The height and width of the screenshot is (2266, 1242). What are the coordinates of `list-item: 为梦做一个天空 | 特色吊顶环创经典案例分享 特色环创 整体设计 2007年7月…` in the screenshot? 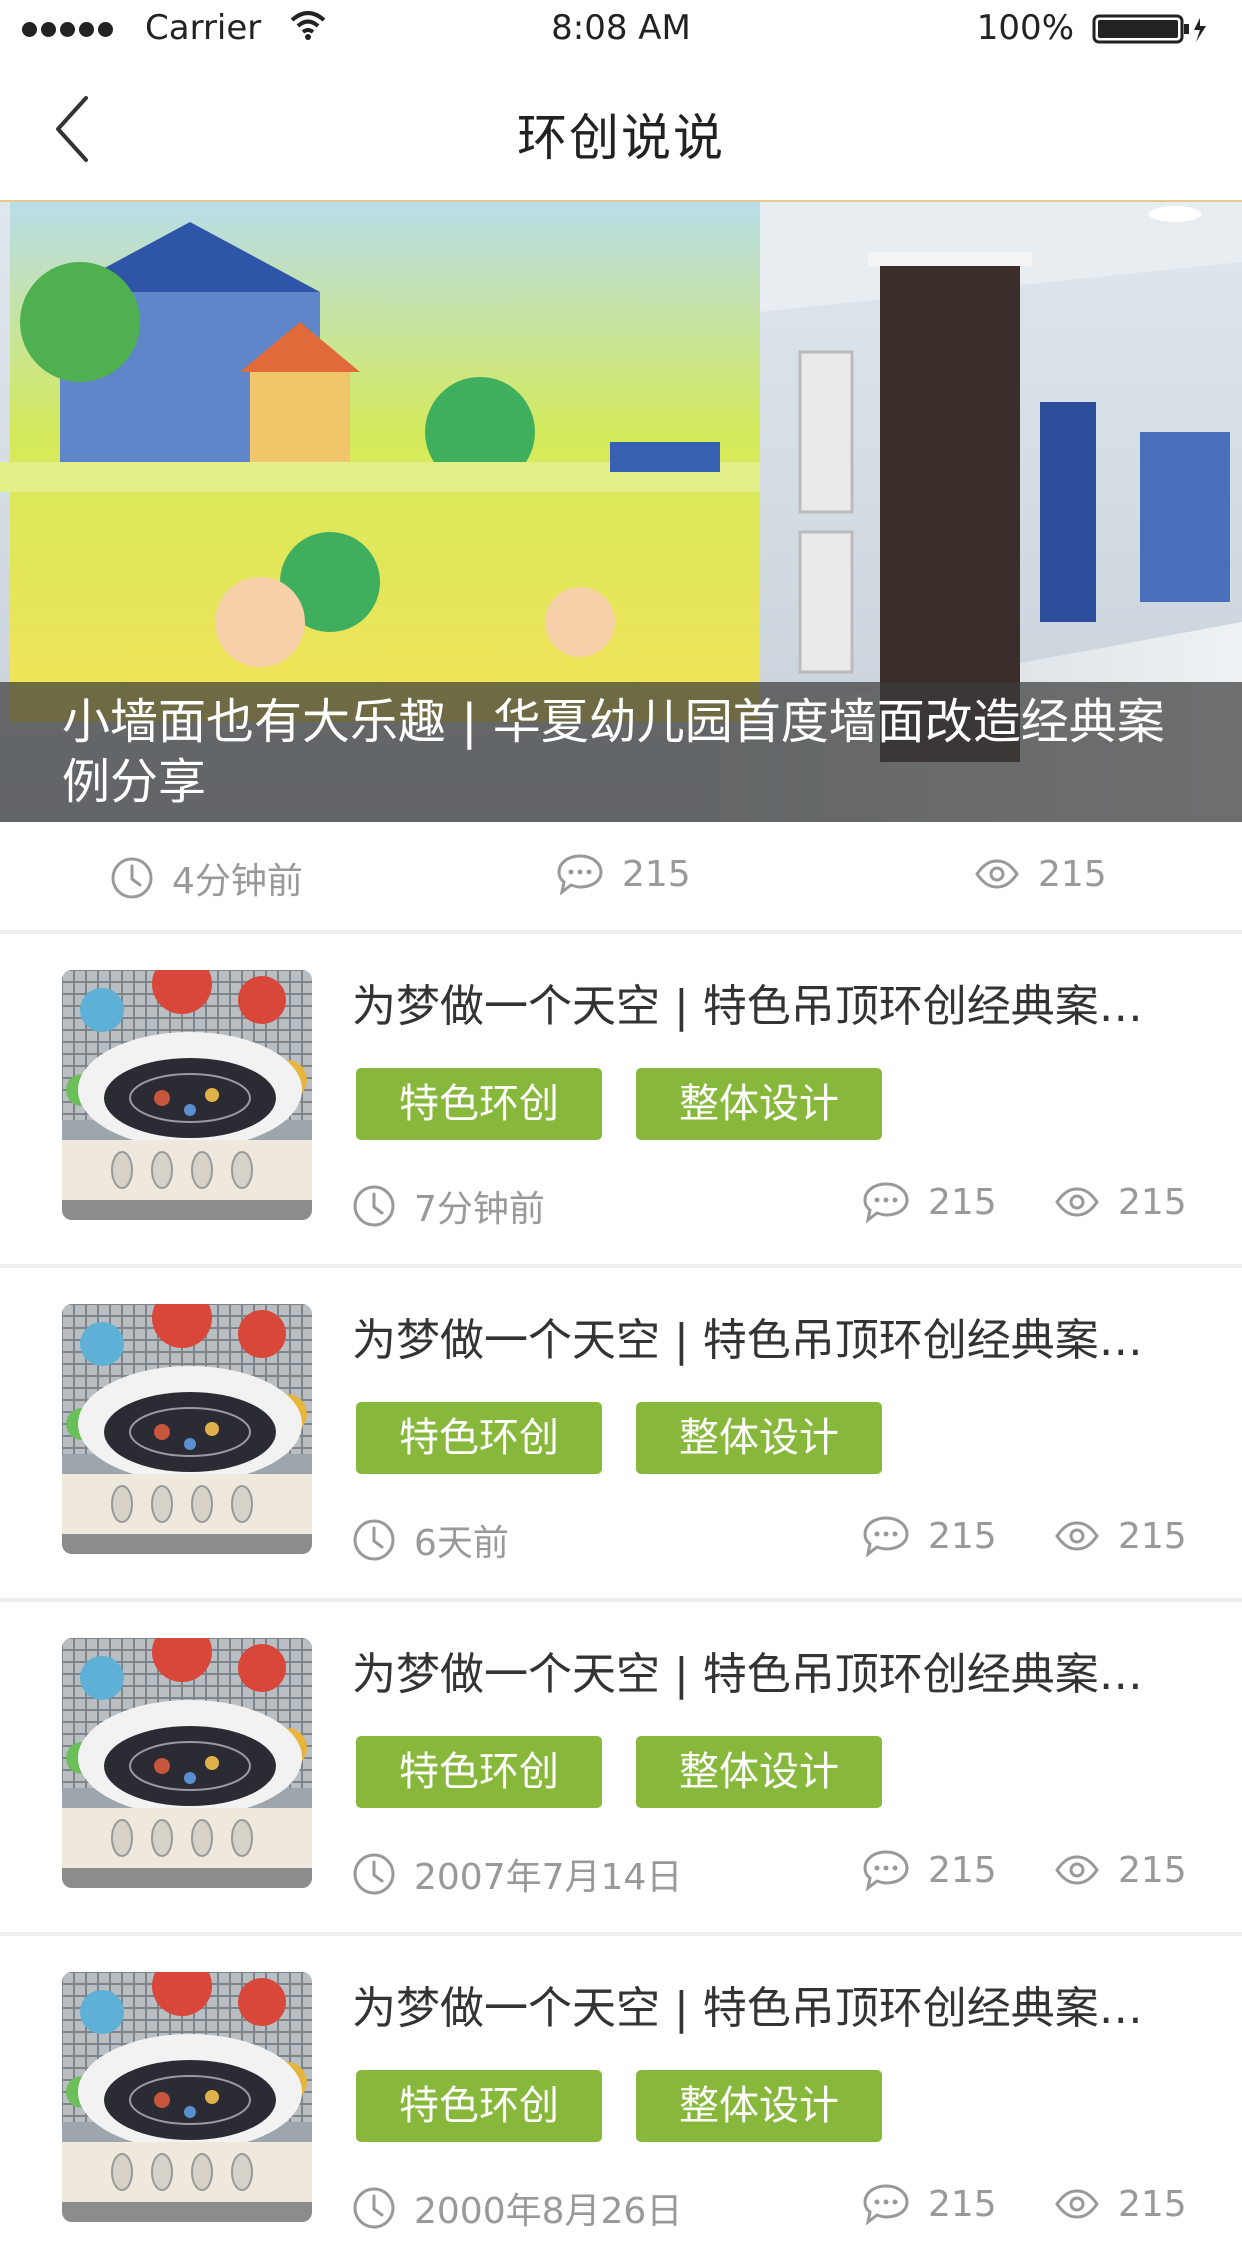 It's located at (621, 1767).